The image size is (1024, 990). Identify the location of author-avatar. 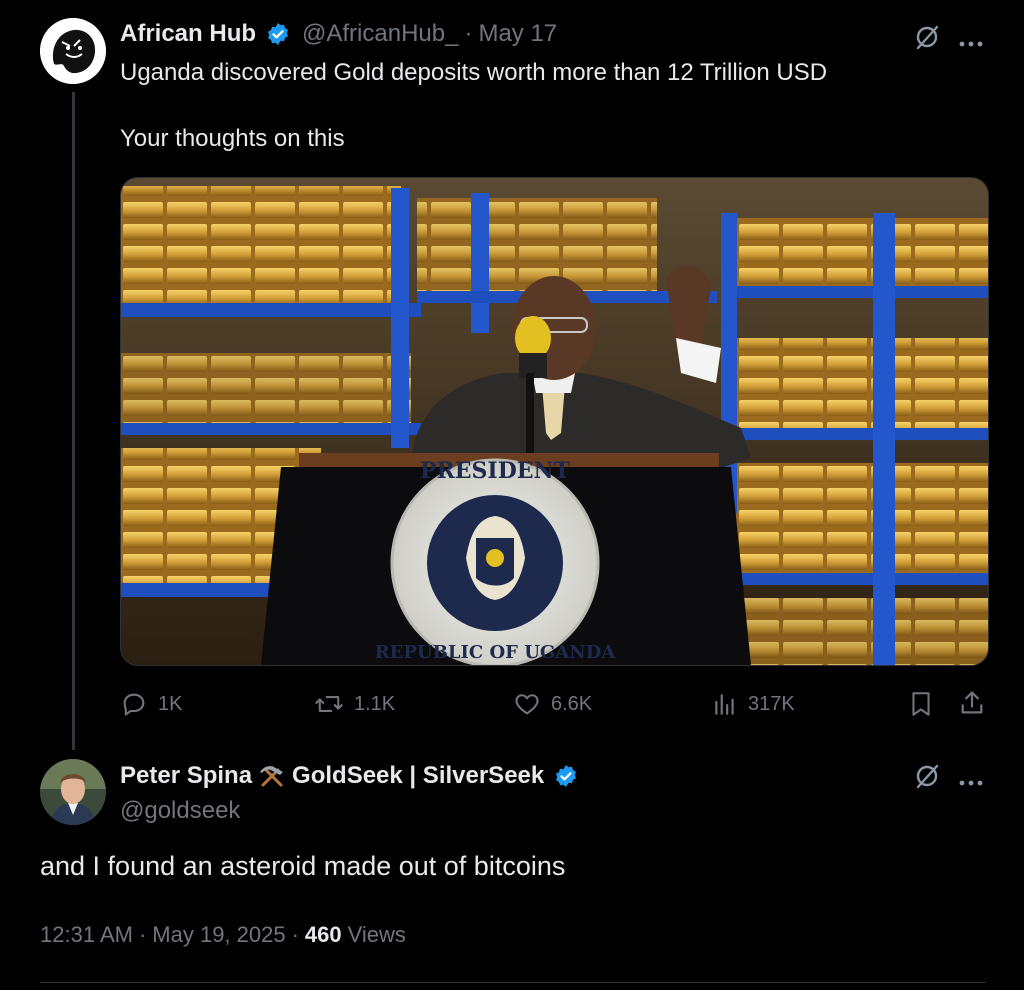
(73, 51).